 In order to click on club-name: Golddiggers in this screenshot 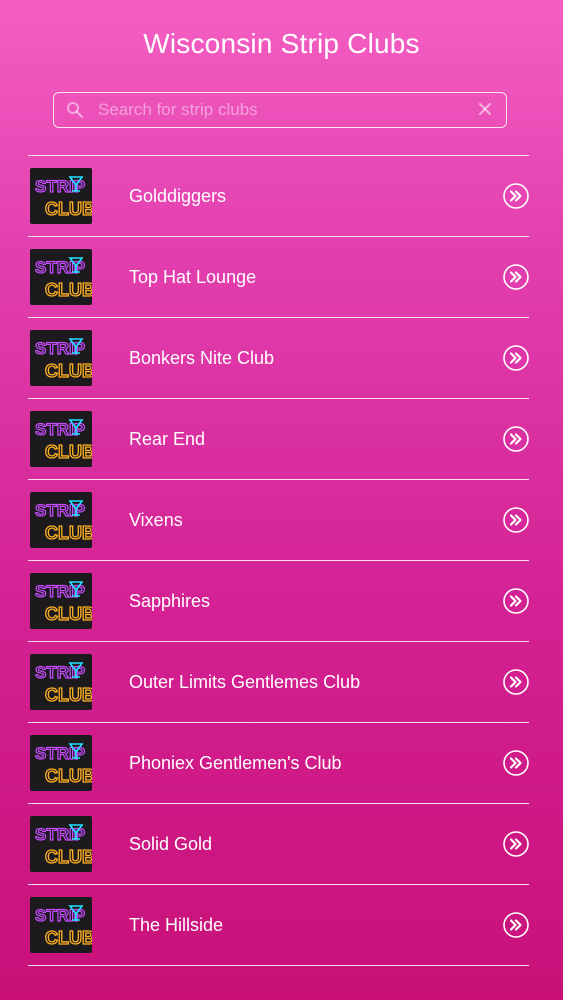, I will do `click(178, 196)`.